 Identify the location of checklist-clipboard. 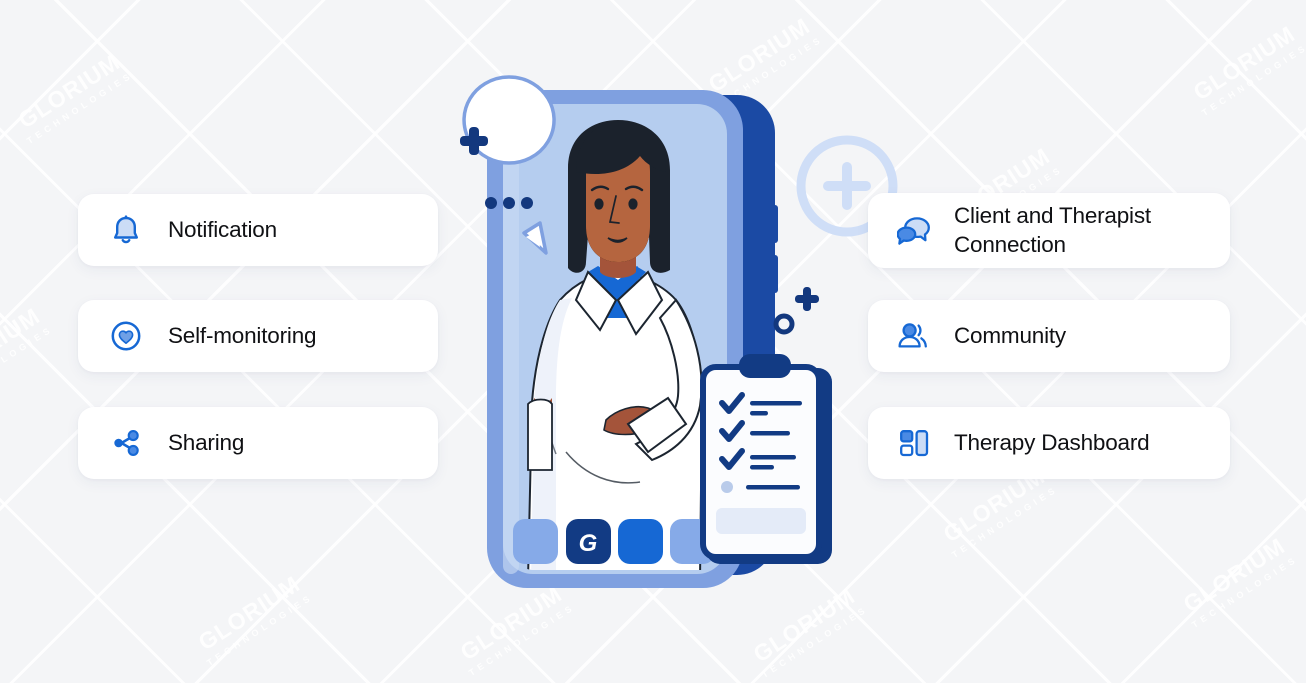
(766, 459).